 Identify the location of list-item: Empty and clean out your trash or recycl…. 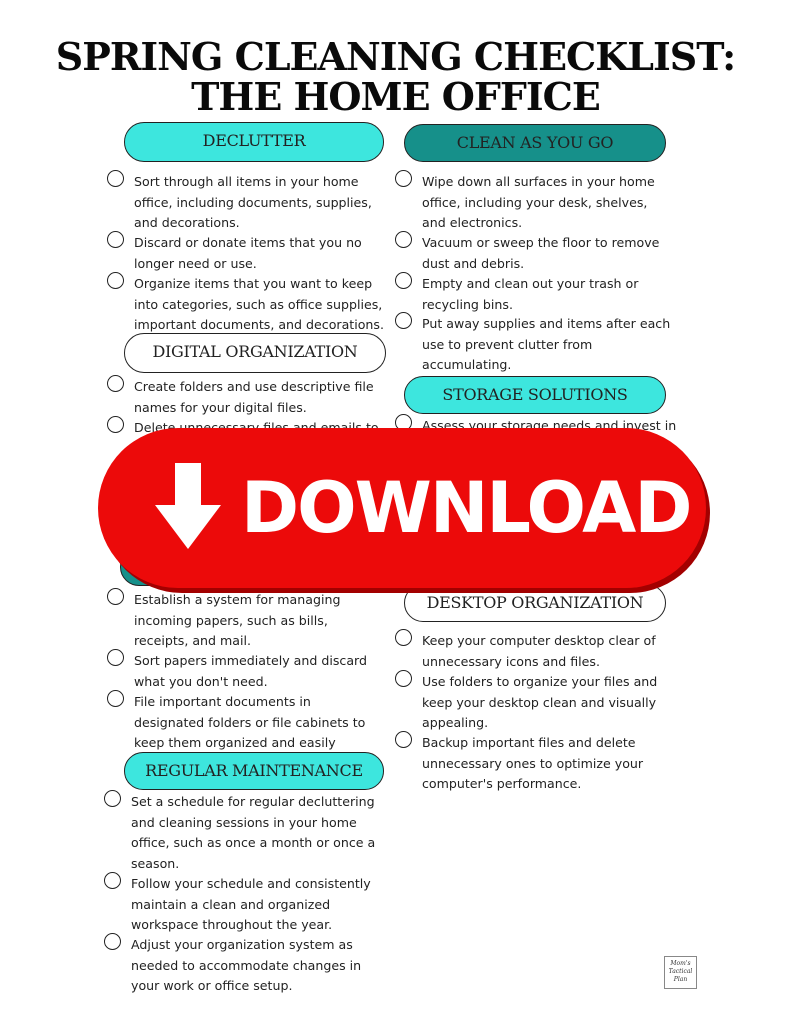
(533, 293).